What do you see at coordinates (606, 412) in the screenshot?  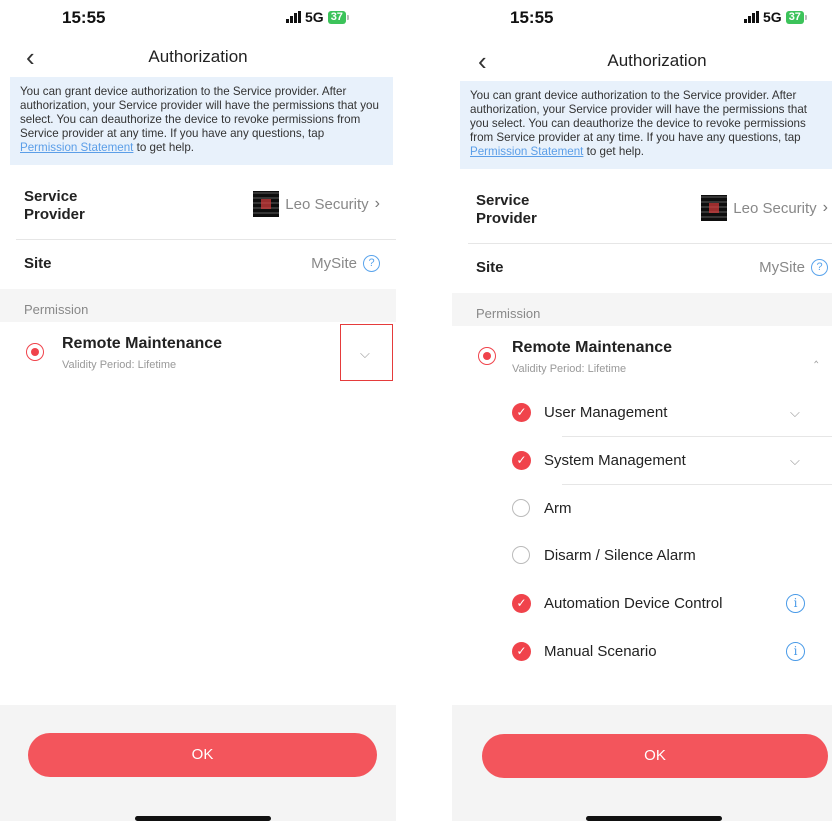 I see `sub-permission-label: User Management` at bounding box center [606, 412].